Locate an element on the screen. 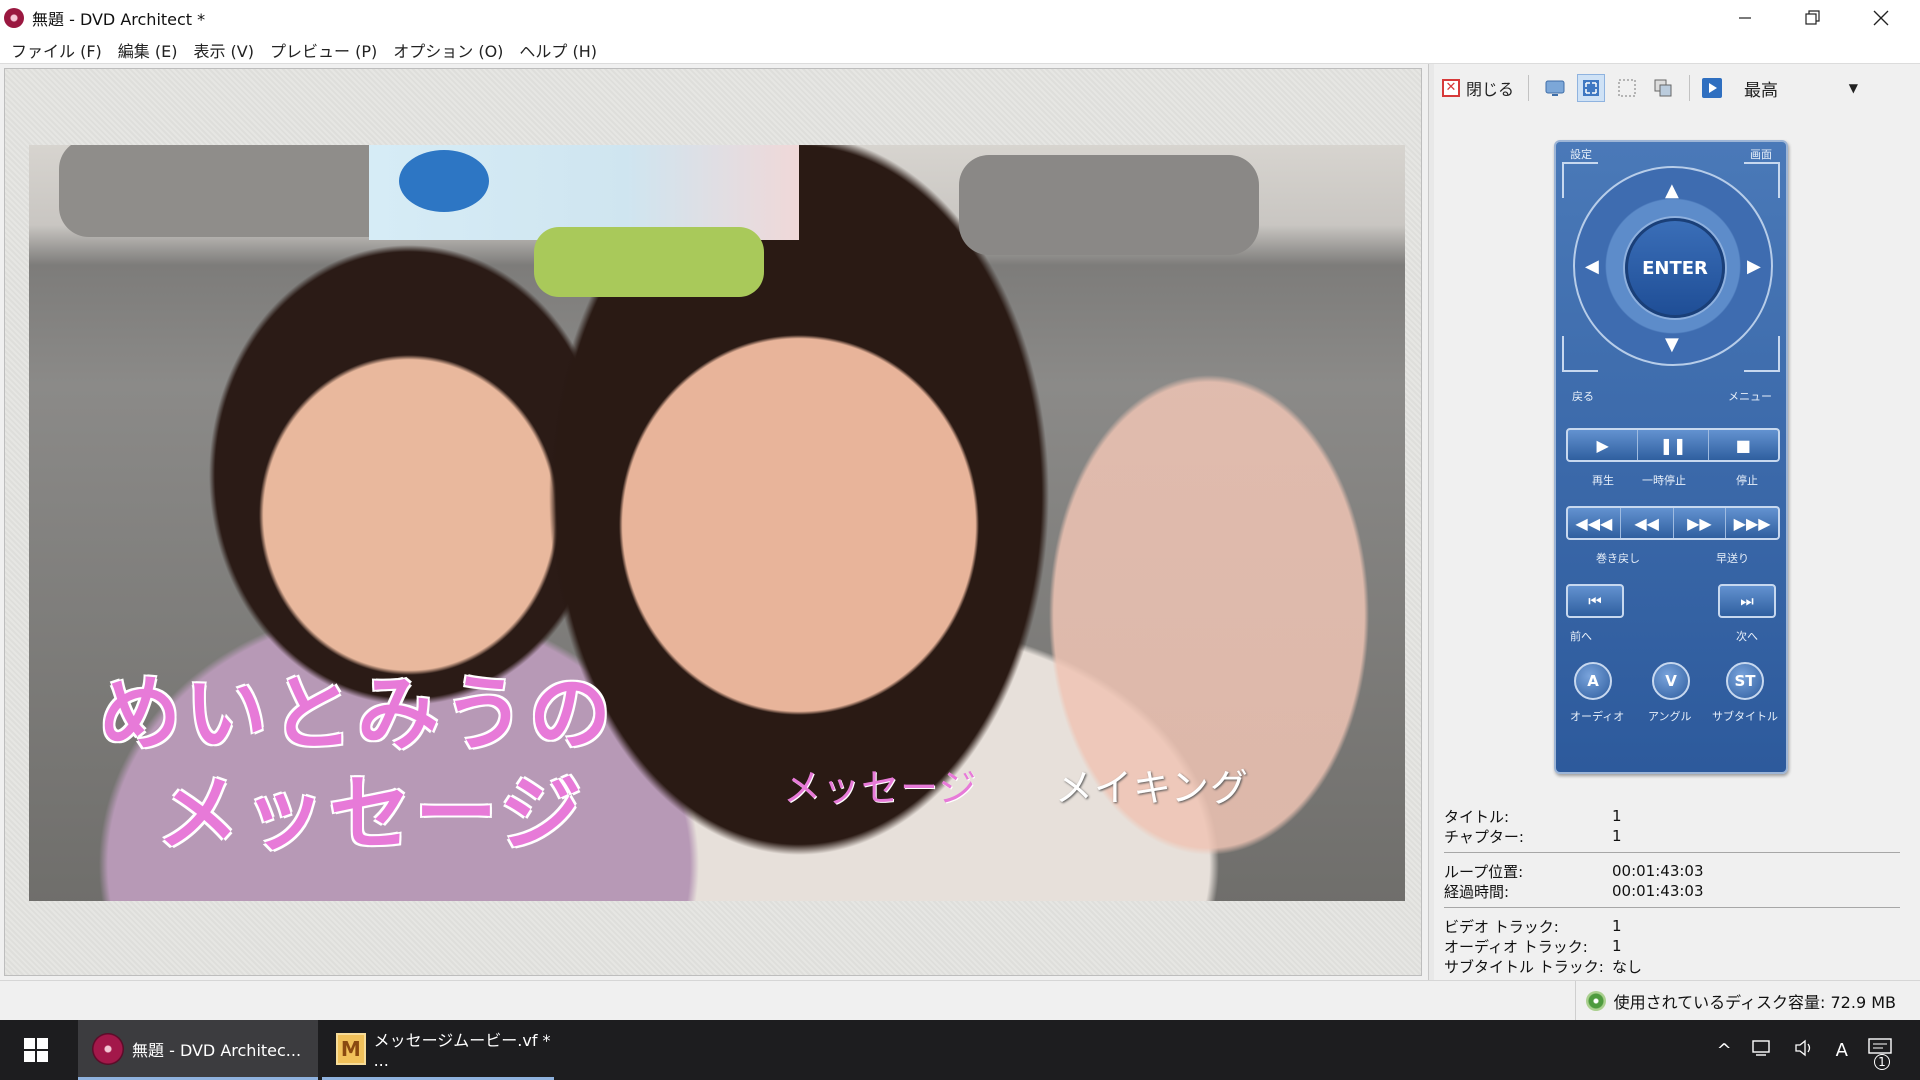 The image size is (1920, 1080). menu-preview: プレビュー (P) is located at coordinates (326, 50).